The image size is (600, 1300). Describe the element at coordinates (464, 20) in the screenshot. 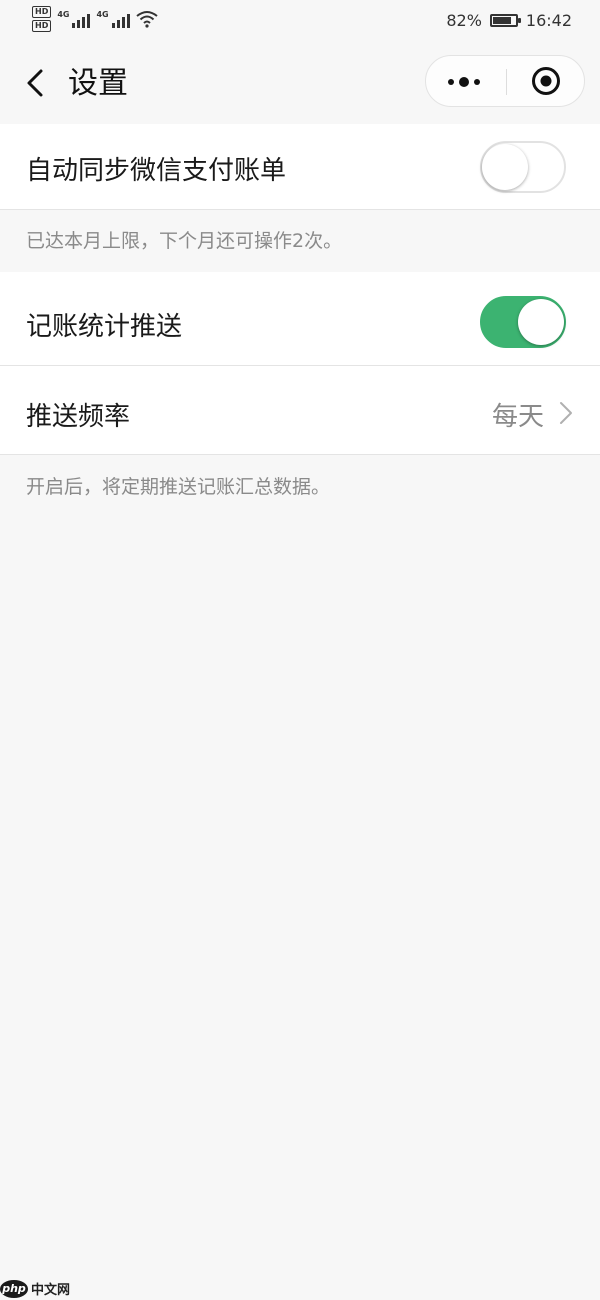

I see `battery-percent: 82%` at that location.